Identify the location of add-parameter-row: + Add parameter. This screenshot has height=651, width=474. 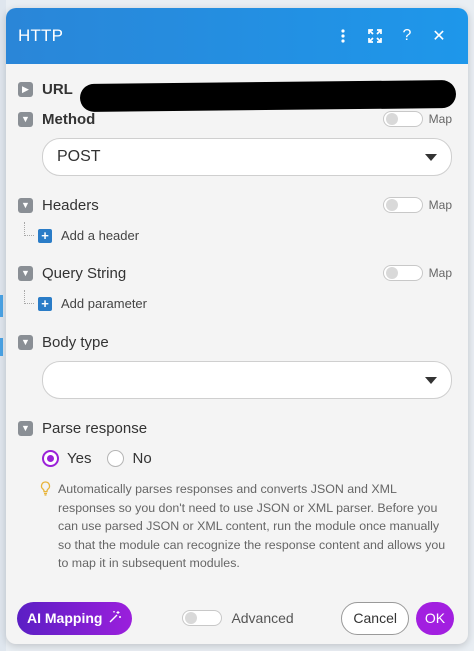
(92, 303).